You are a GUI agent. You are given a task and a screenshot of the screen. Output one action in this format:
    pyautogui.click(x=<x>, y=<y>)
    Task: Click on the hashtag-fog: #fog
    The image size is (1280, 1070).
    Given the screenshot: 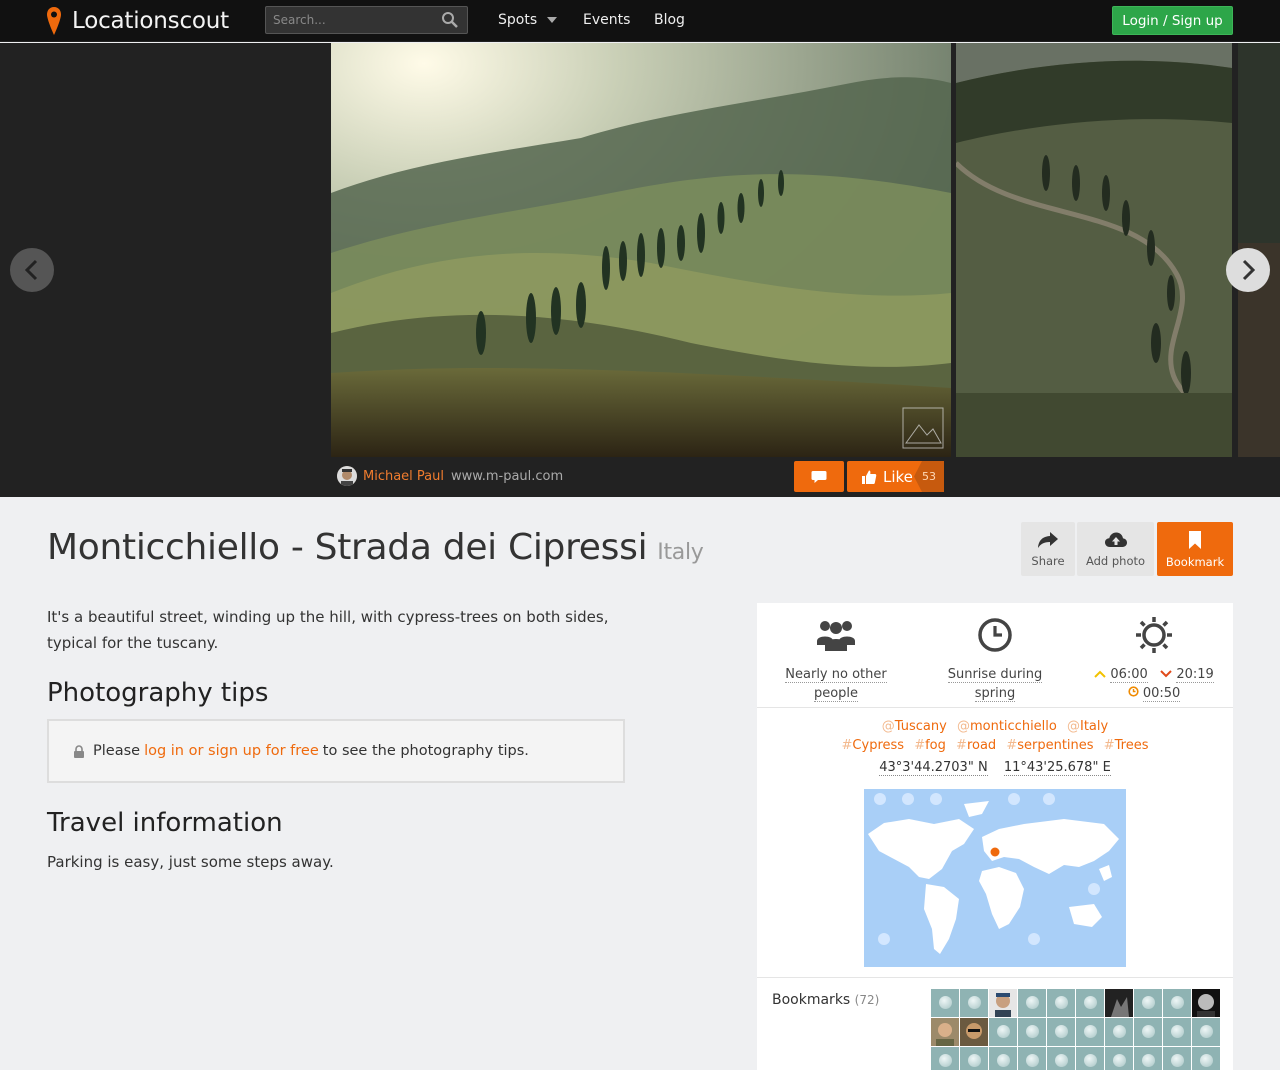 What is the action you would take?
    pyautogui.click(x=930, y=745)
    